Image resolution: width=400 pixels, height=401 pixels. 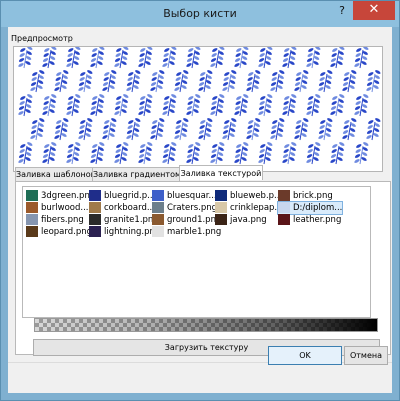 What do you see at coordinates (124, 232) in the screenshot?
I see `texture-item: lightning.png` at bounding box center [124, 232].